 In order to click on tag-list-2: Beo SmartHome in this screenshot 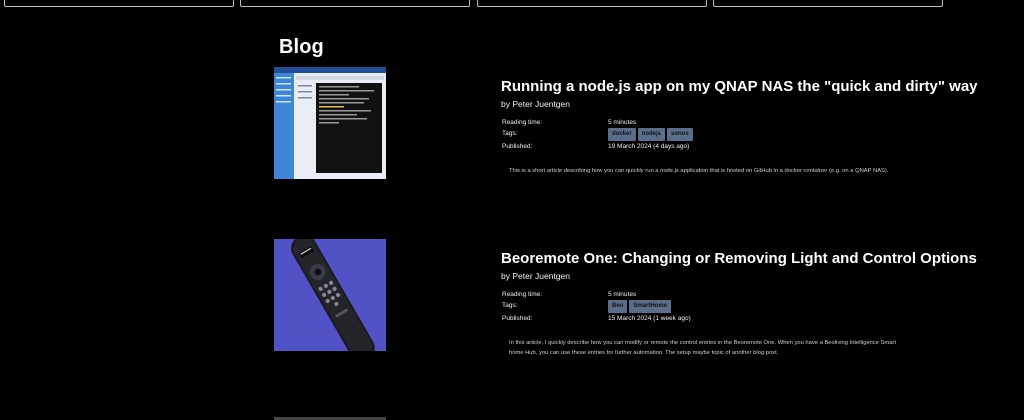, I will do `click(640, 306)`.